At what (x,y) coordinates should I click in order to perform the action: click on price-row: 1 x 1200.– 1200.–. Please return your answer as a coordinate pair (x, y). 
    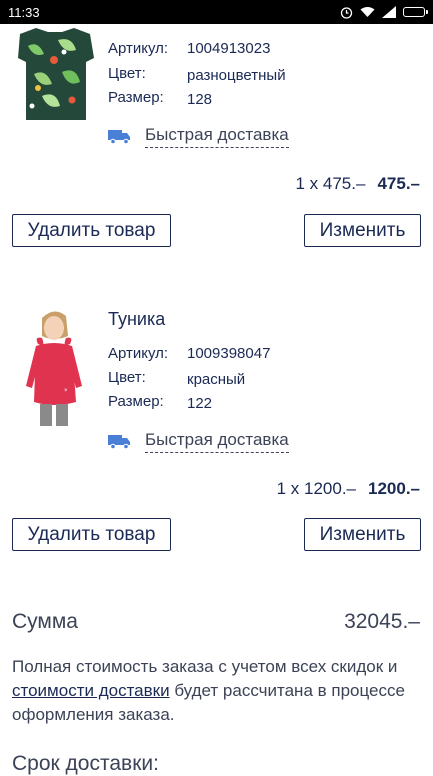
    Looking at the image, I should click on (348, 489).